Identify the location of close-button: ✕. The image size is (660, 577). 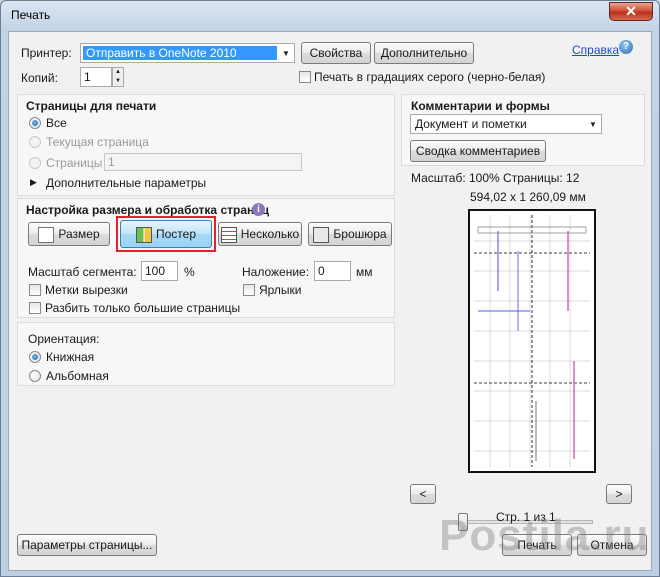
(631, 11).